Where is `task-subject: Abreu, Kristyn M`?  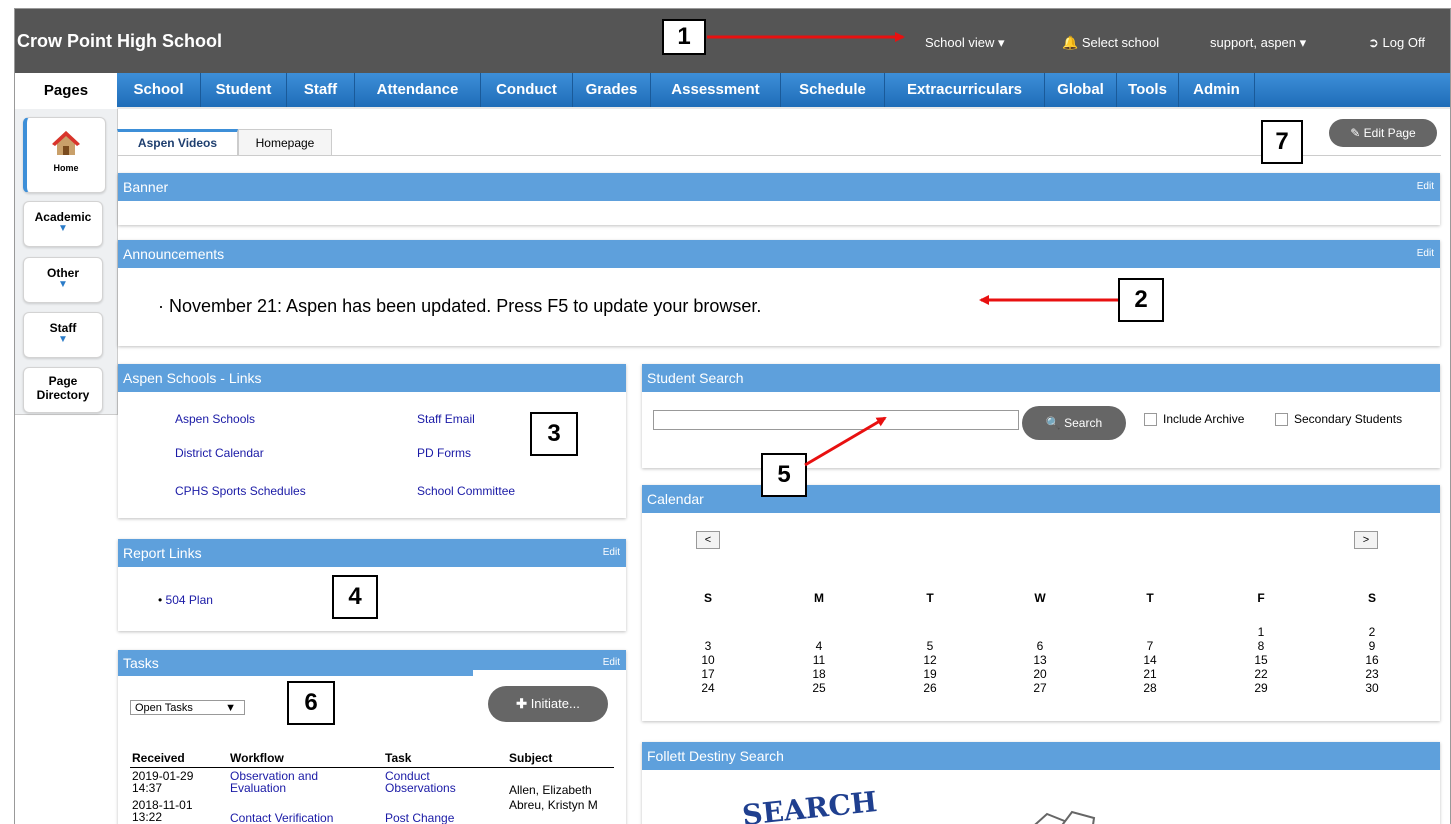 task-subject: Abreu, Kristyn M is located at coordinates (553, 805).